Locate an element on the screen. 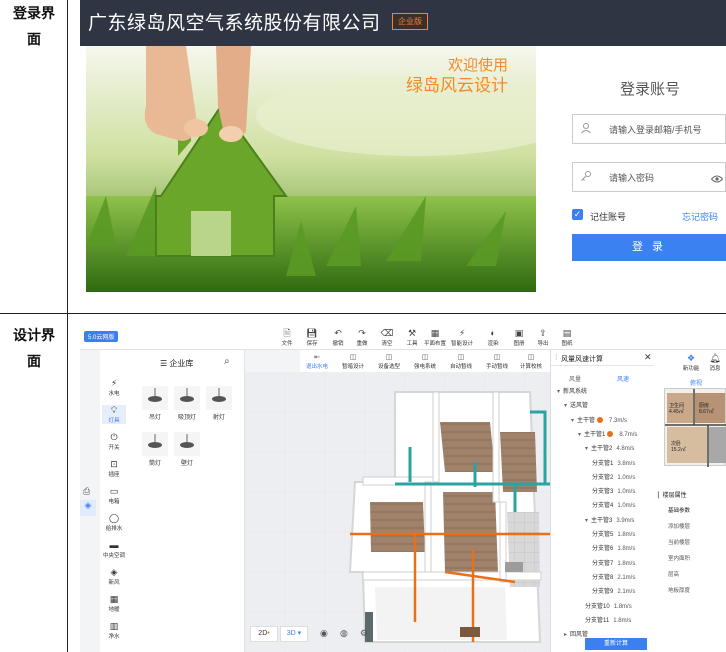 The width and height of the screenshot is (726, 652). toolbar-tools-button: ⚒ 工具 is located at coordinates (412, 337).